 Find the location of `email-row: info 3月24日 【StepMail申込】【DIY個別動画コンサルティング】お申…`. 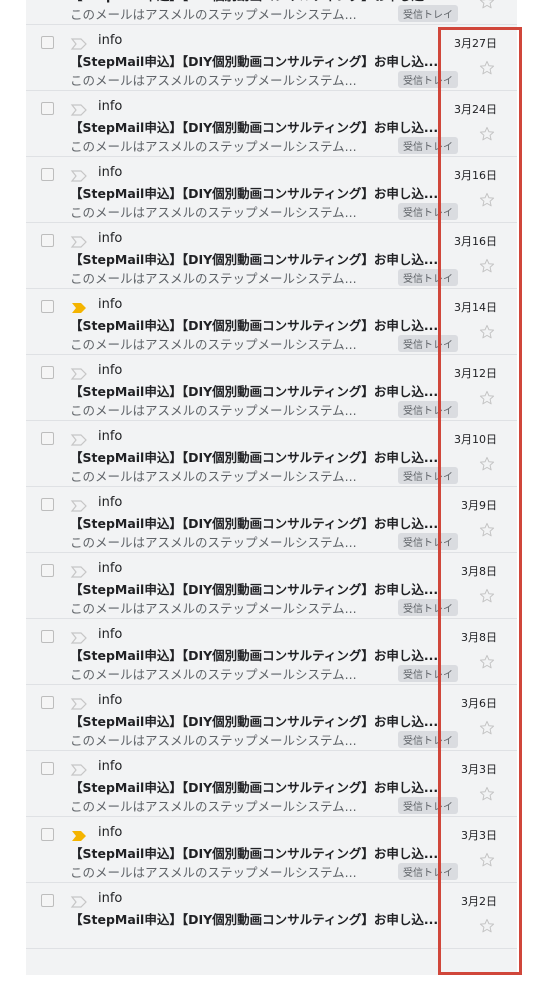

email-row: info 3月24日 【StepMail申込】【DIY個別動画コンサルティング】お申… is located at coordinates (271, 124).